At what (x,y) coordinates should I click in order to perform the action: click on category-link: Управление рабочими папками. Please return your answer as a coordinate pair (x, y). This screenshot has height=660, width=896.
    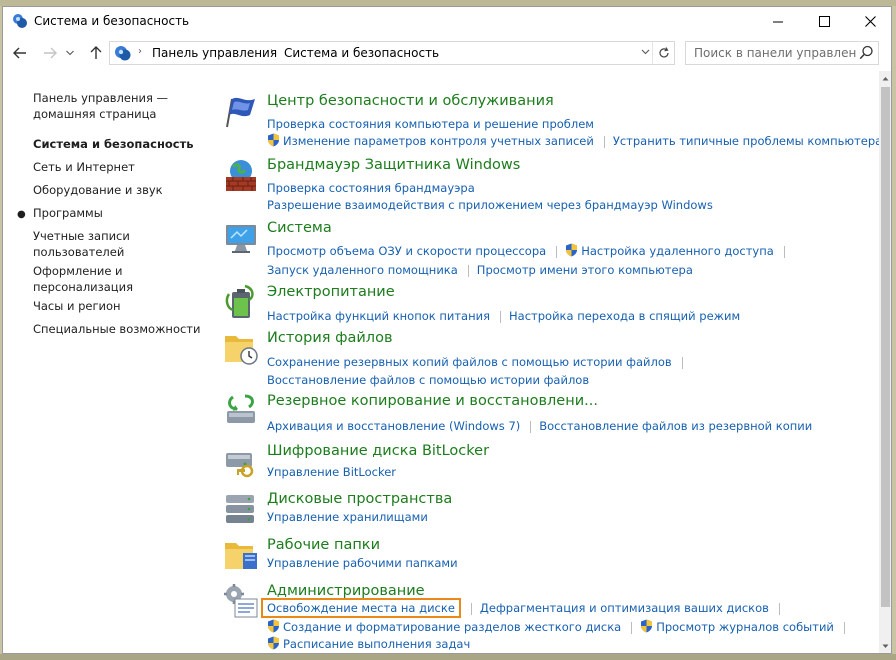
    Looking at the image, I should click on (362, 563).